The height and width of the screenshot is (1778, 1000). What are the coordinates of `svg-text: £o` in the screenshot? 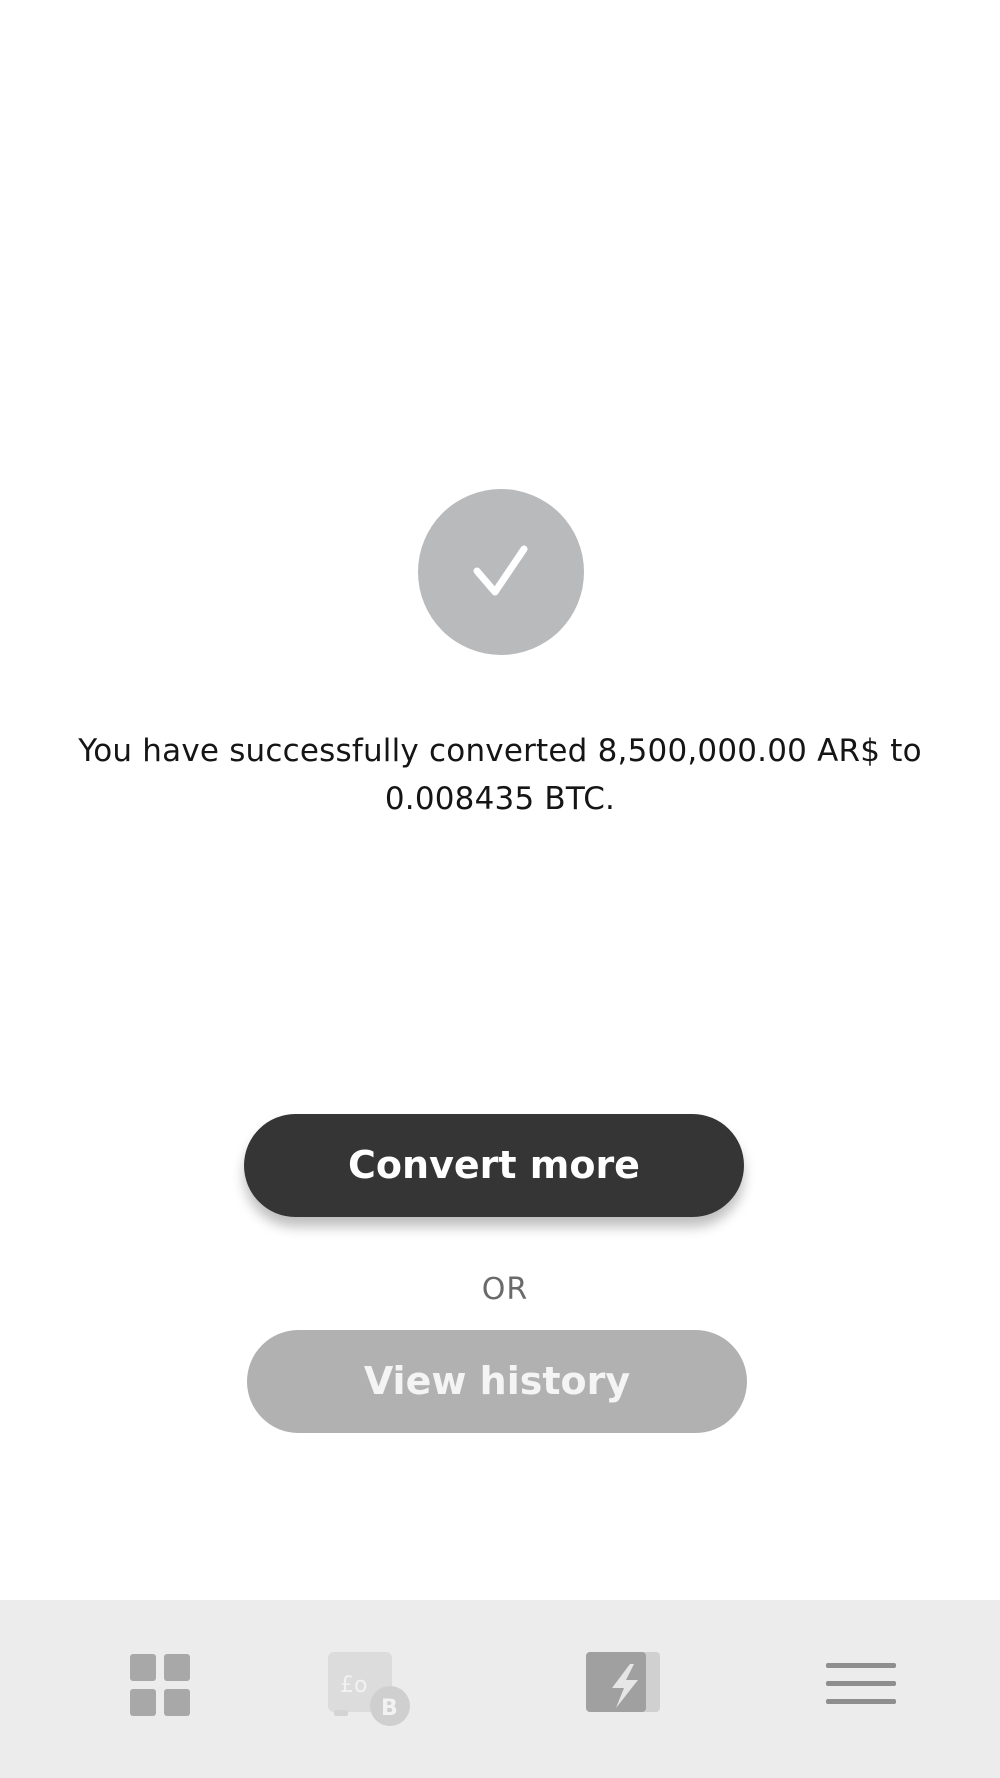 It's located at (353, 1685).